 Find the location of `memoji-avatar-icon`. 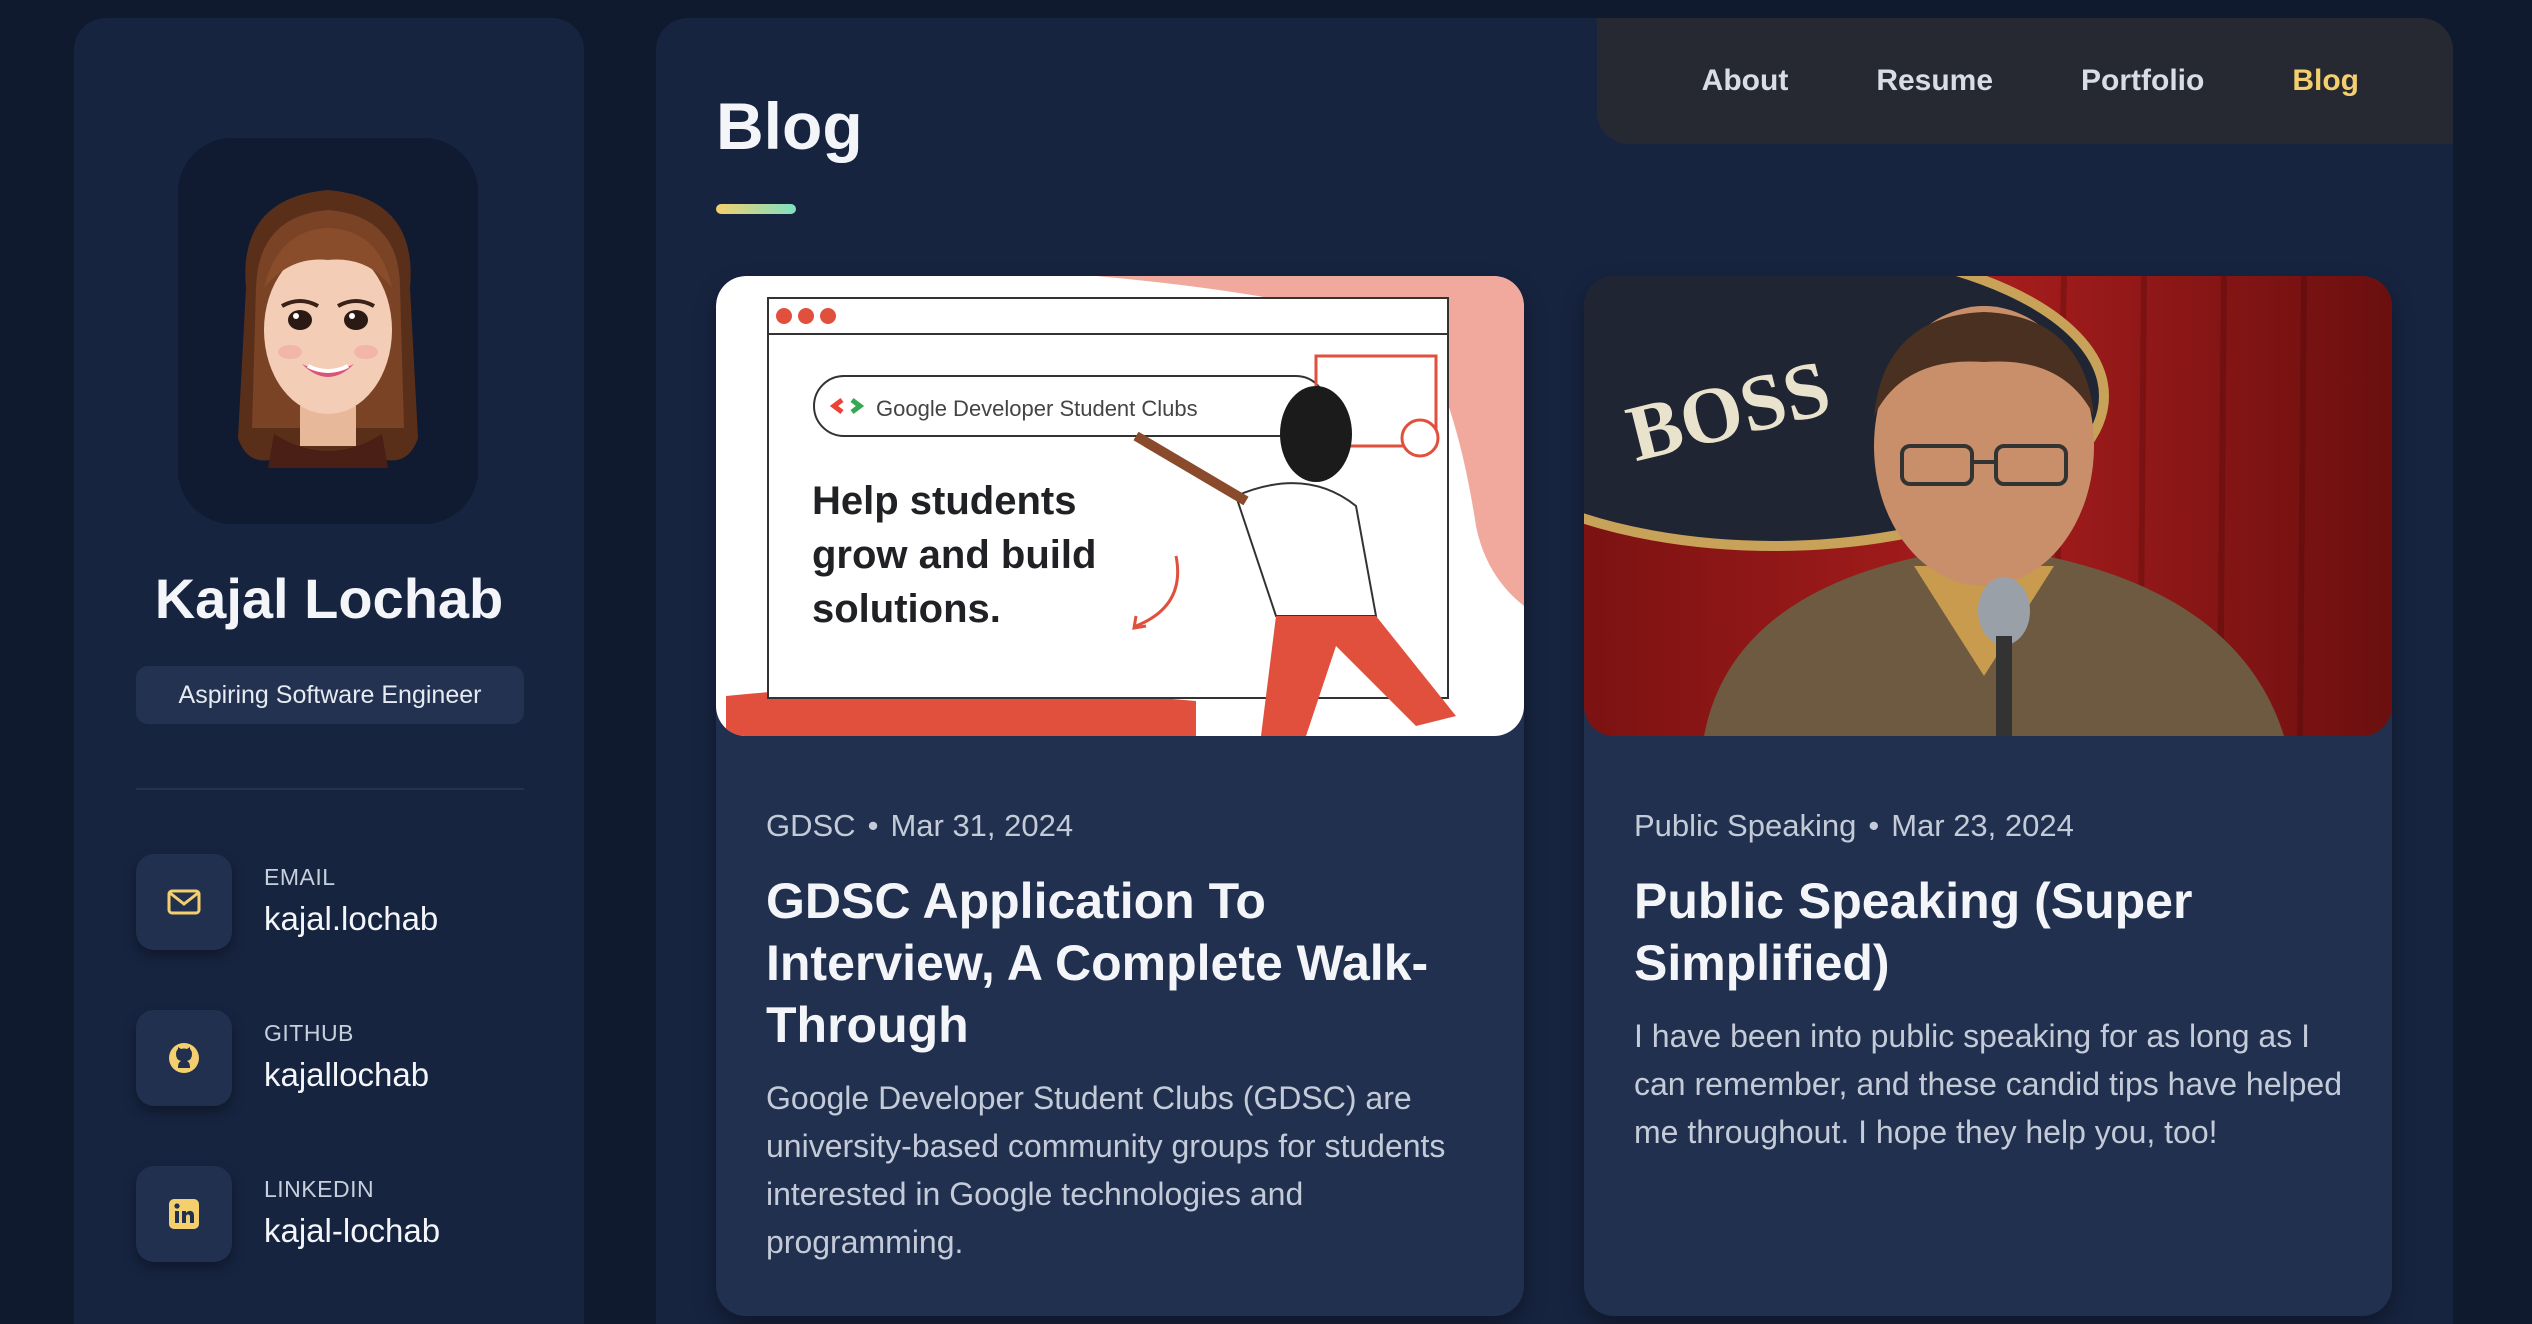

memoji-avatar-icon is located at coordinates (328, 329).